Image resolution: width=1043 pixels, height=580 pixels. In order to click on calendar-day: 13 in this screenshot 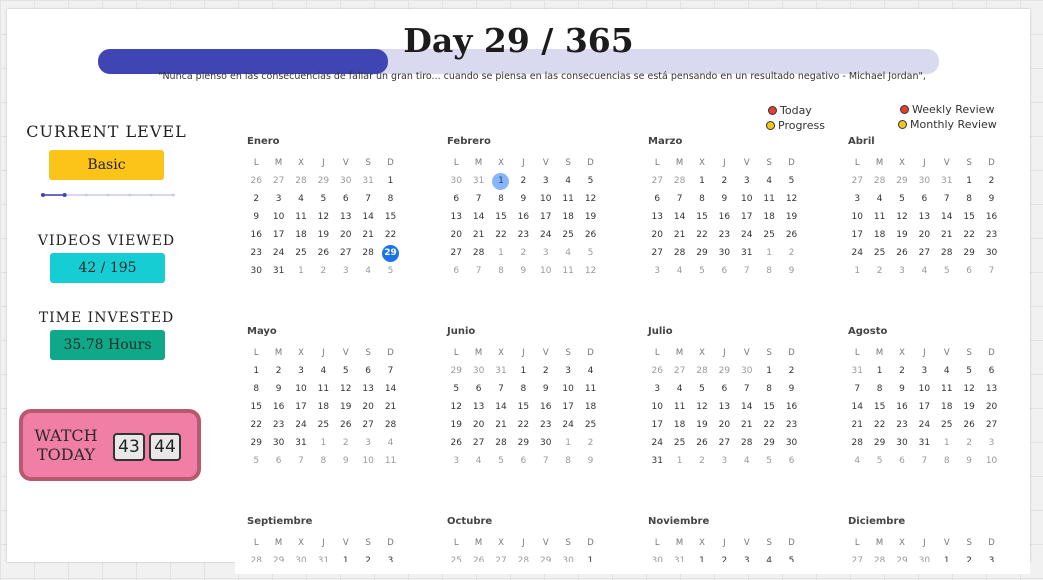, I will do `click(478, 407)`.